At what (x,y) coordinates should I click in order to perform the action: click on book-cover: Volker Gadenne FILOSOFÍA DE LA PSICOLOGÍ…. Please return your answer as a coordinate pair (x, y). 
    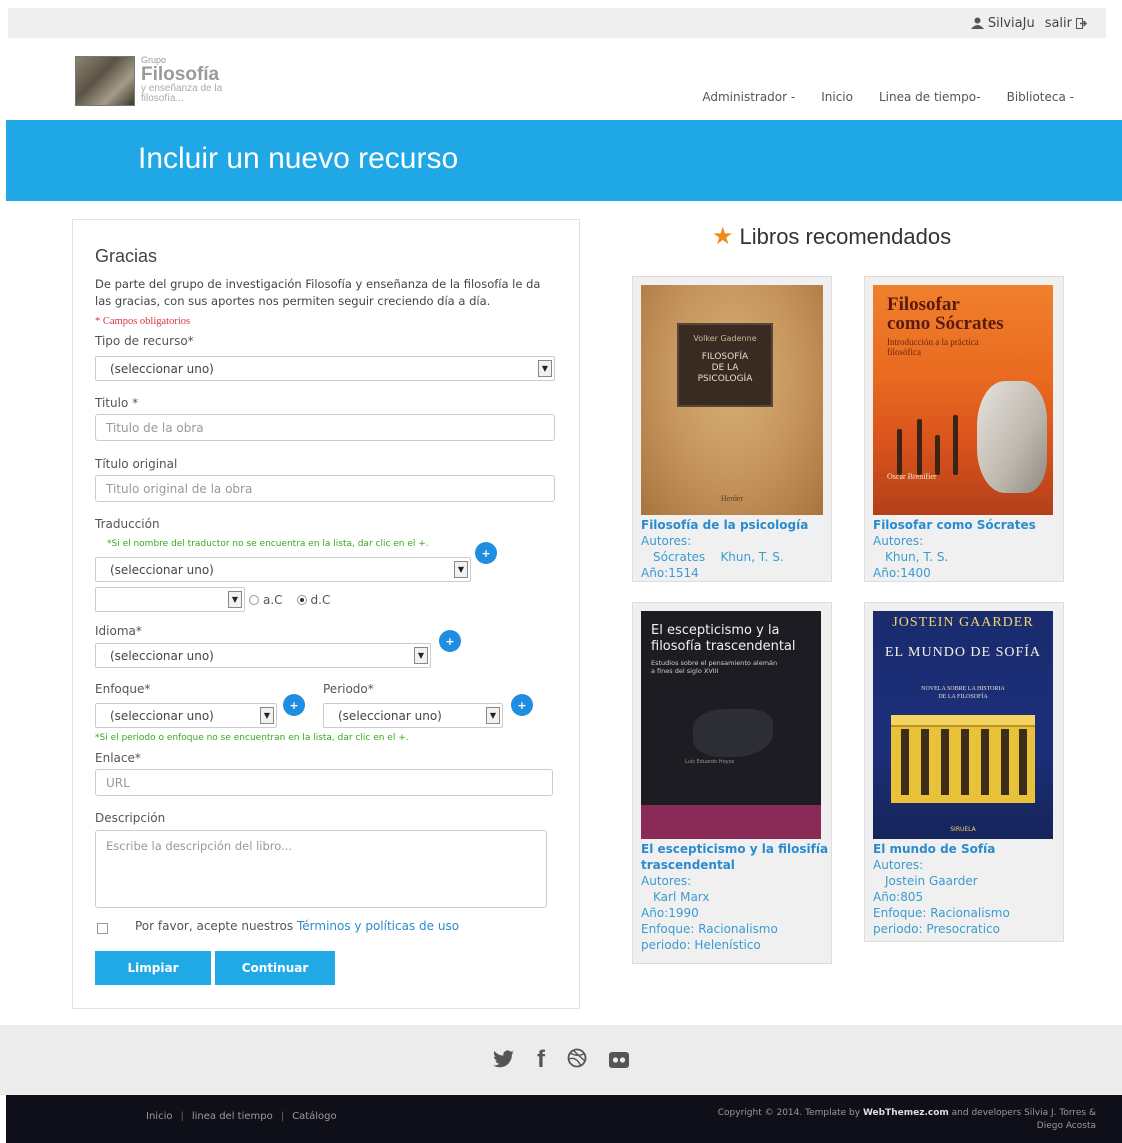
    Looking at the image, I should click on (732, 400).